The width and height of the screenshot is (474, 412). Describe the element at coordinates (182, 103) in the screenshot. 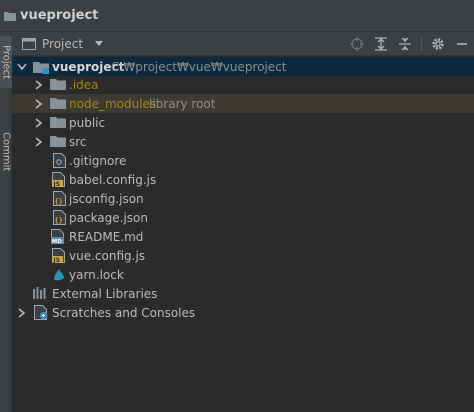

I see `library-root-hint: library root` at that location.